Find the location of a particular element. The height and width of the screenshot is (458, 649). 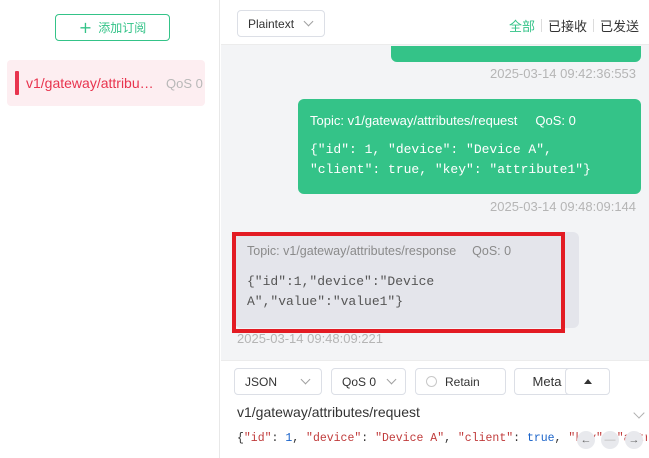

filter-sent: 已发送 is located at coordinates (619, 25).